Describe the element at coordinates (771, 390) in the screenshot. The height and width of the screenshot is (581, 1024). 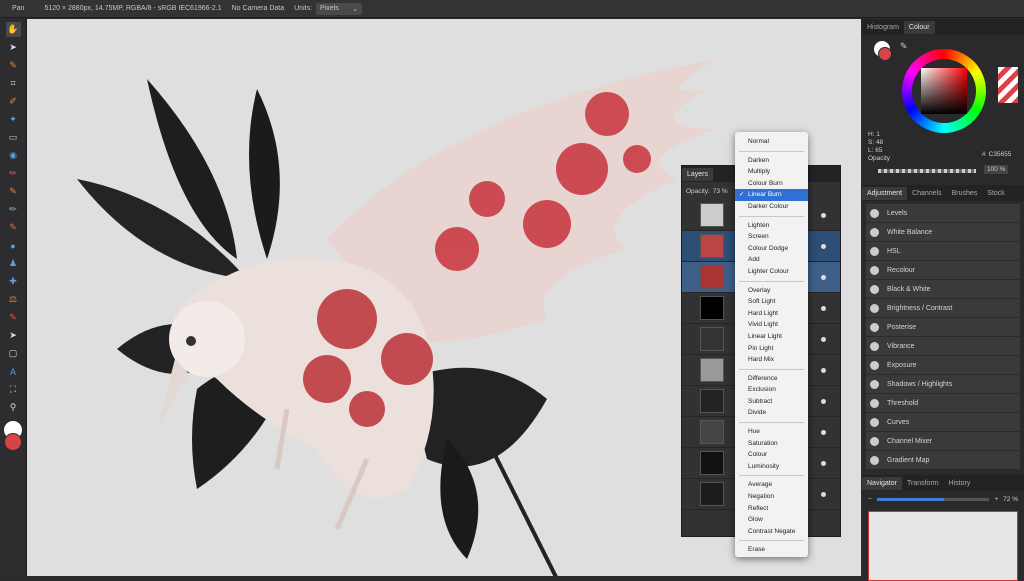
I see `blend-mode-item: Exclusion` at that location.